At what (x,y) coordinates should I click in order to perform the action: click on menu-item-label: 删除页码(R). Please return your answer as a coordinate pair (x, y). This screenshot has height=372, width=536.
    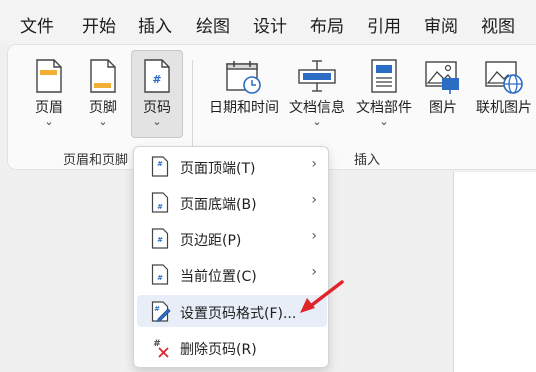
    Looking at the image, I should click on (218, 350).